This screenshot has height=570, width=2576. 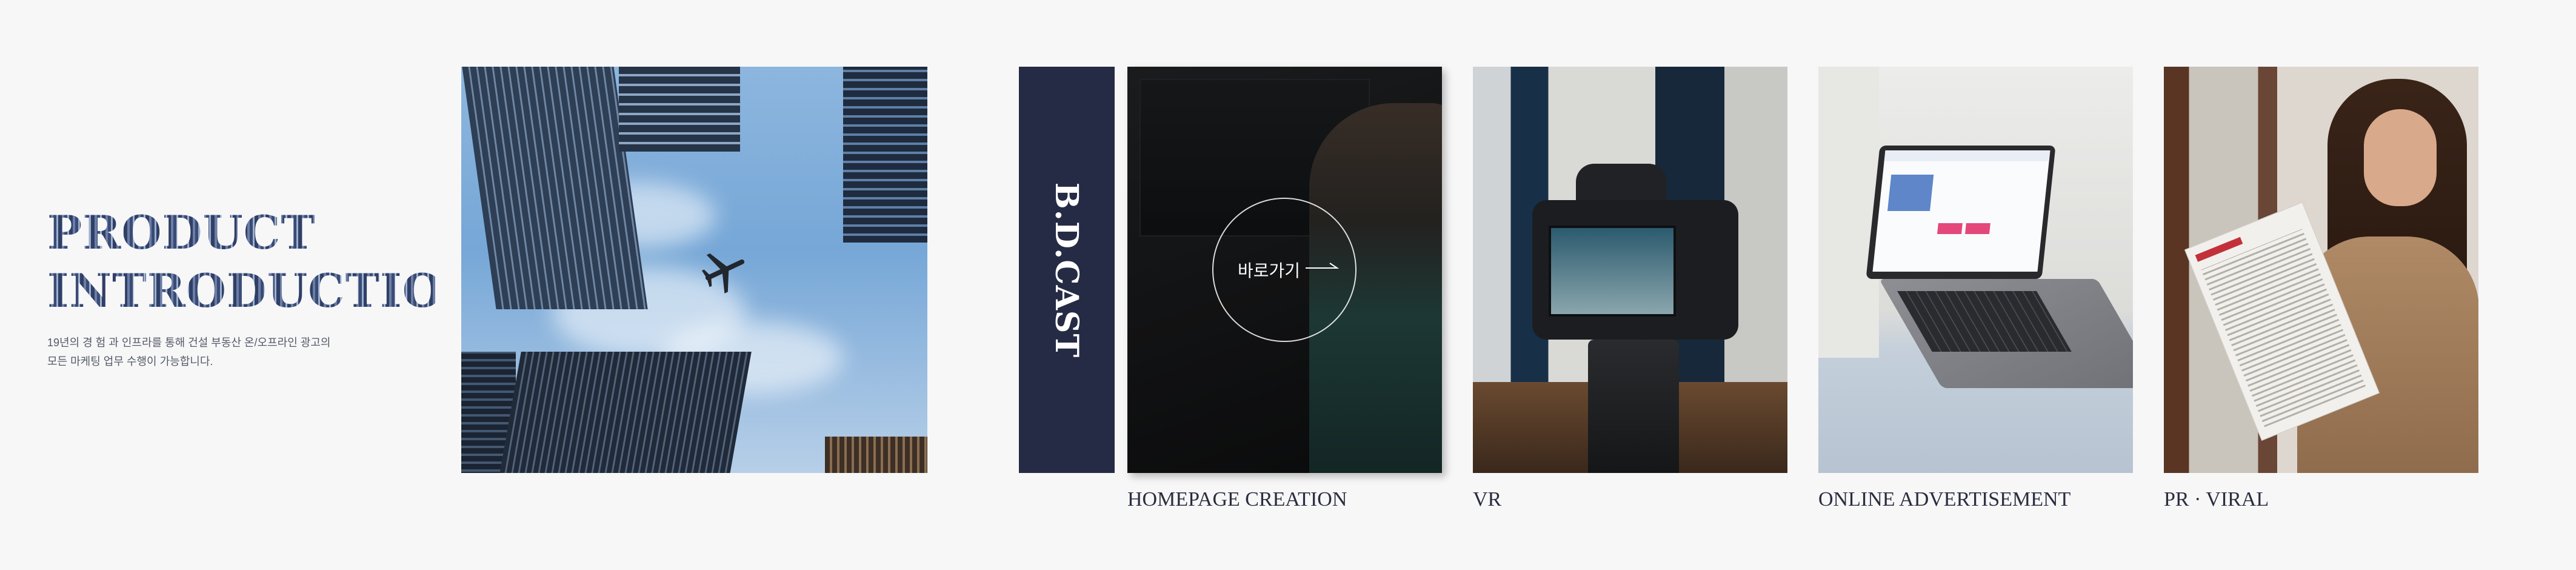 I want to click on card-pr-viral, so click(x=2321, y=270).